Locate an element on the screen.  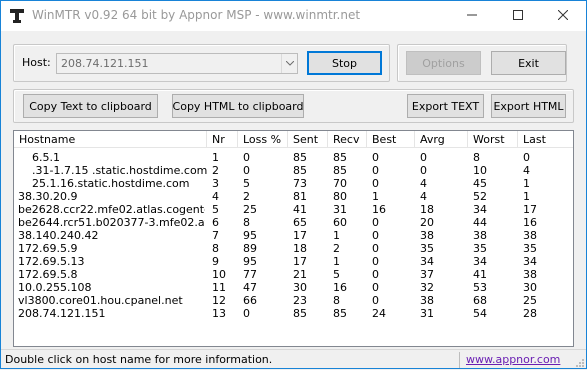
table-row: 25.1.16.static.hostdime.com 3 5 73 70 0 4 45 1 is located at coordinates (293, 183).